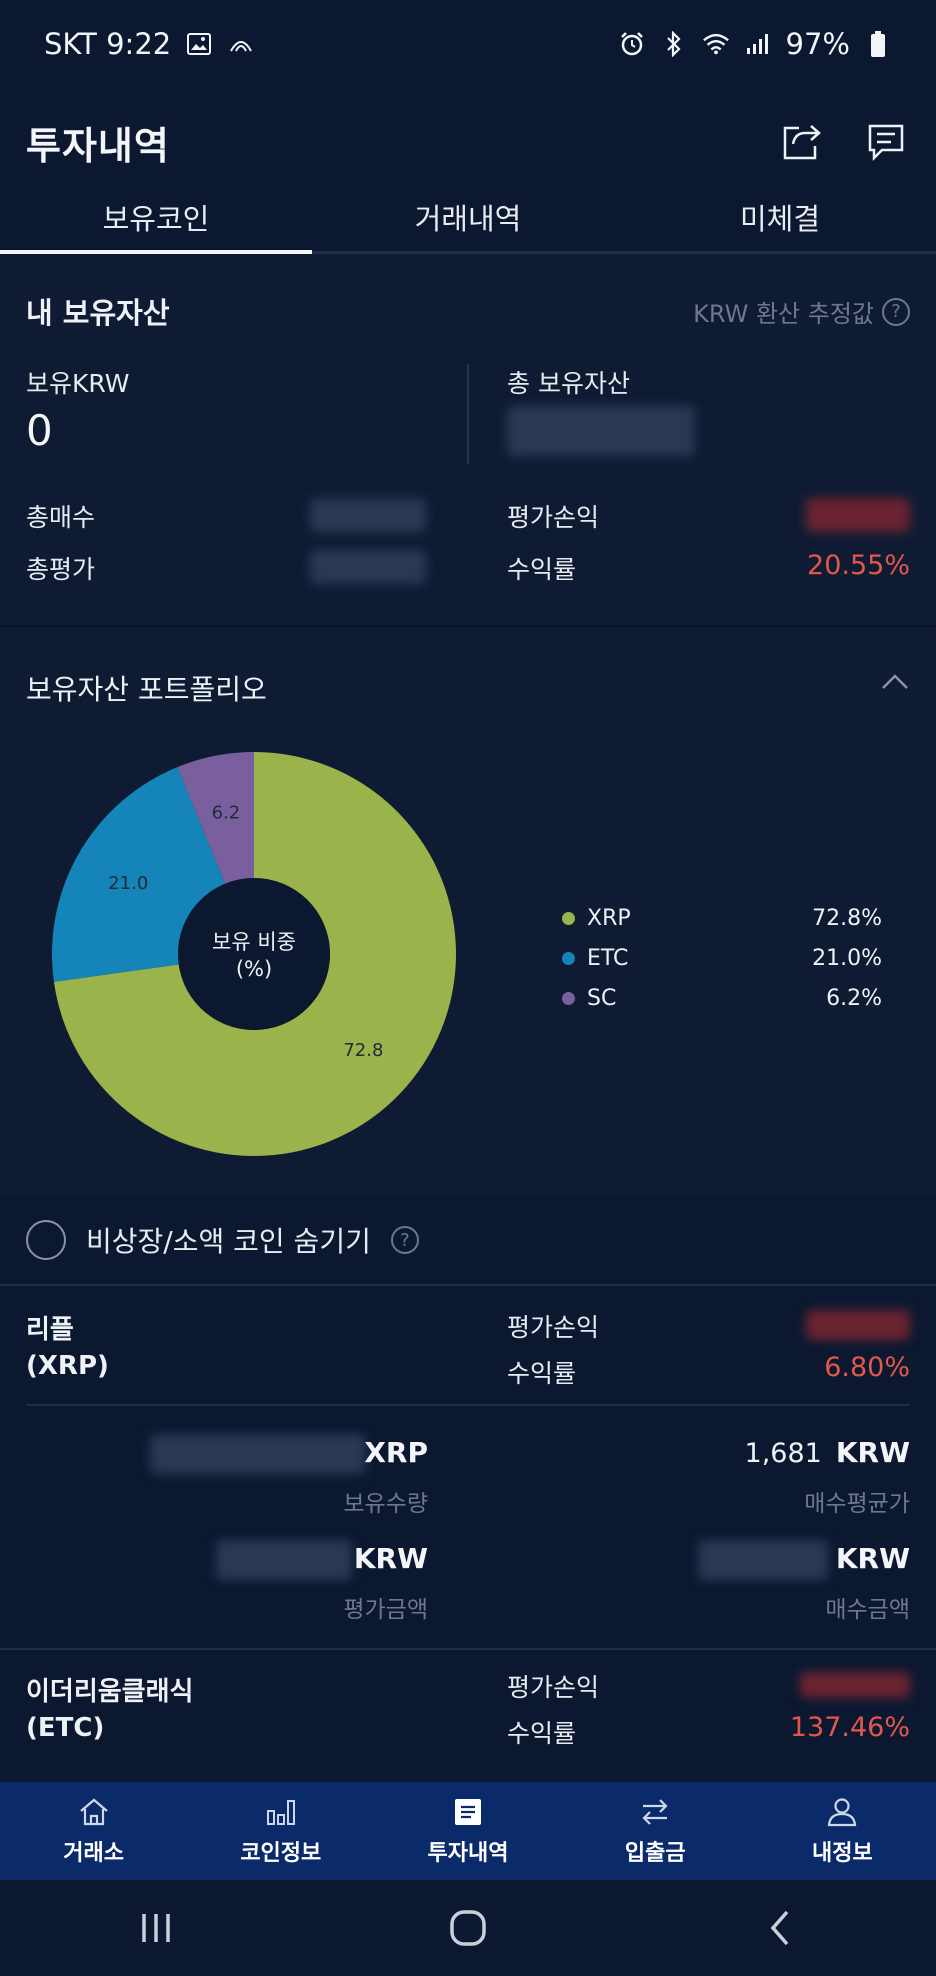 The image size is (936, 1976). I want to click on back-button, so click(780, 1928).